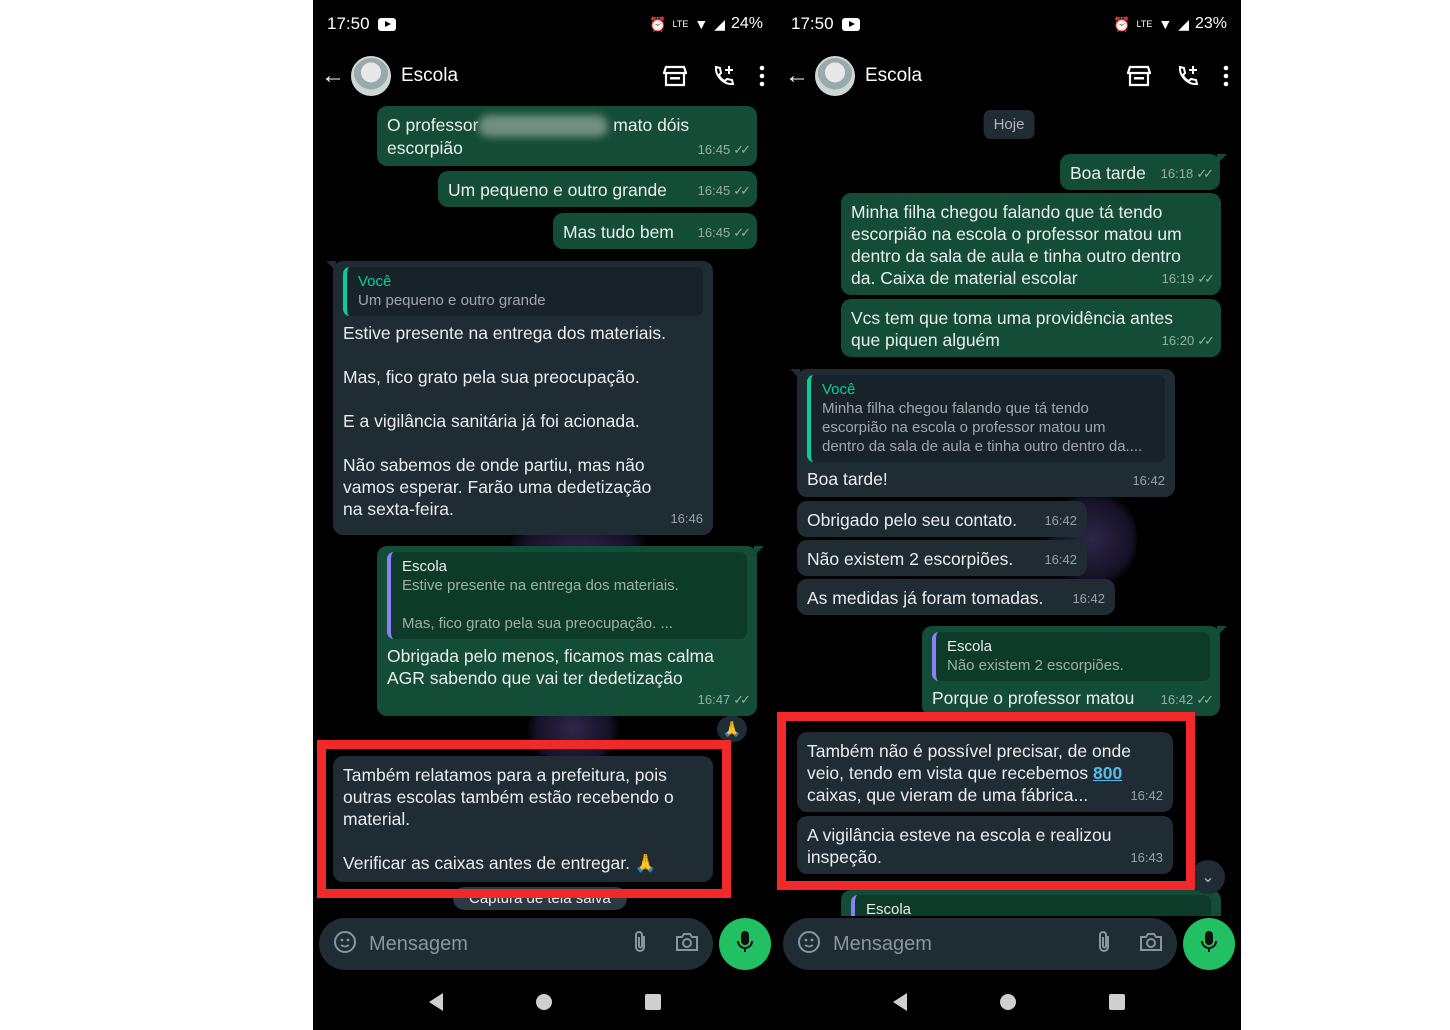 The width and height of the screenshot is (1450, 1030). I want to click on message-text: Obrigado pelo seu contato., so click(912, 520).